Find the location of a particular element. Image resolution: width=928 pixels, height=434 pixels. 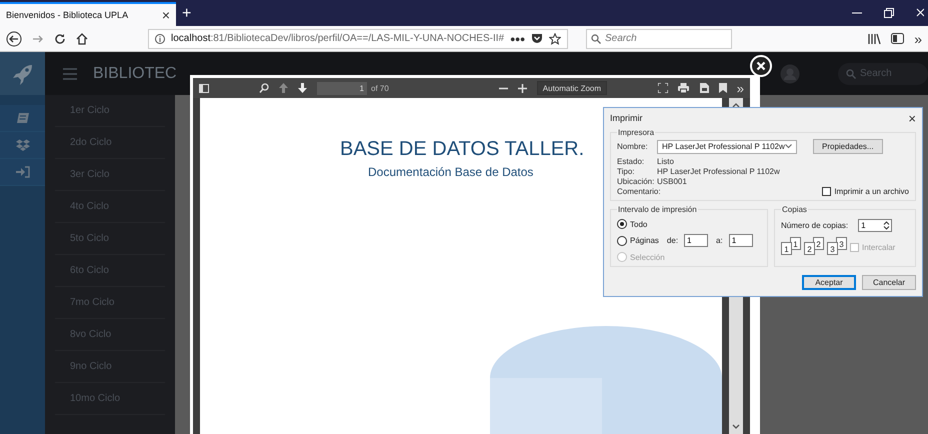

document-subtitle: Documentación Base de Datos is located at coordinates (451, 172).